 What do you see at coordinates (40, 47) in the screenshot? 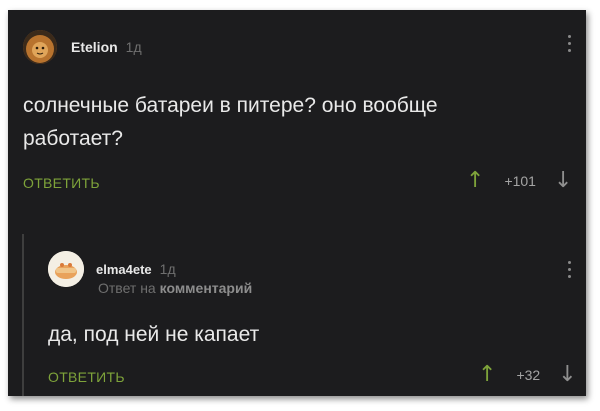
I see `lion-avatar-icon` at bounding box center [40, 47].